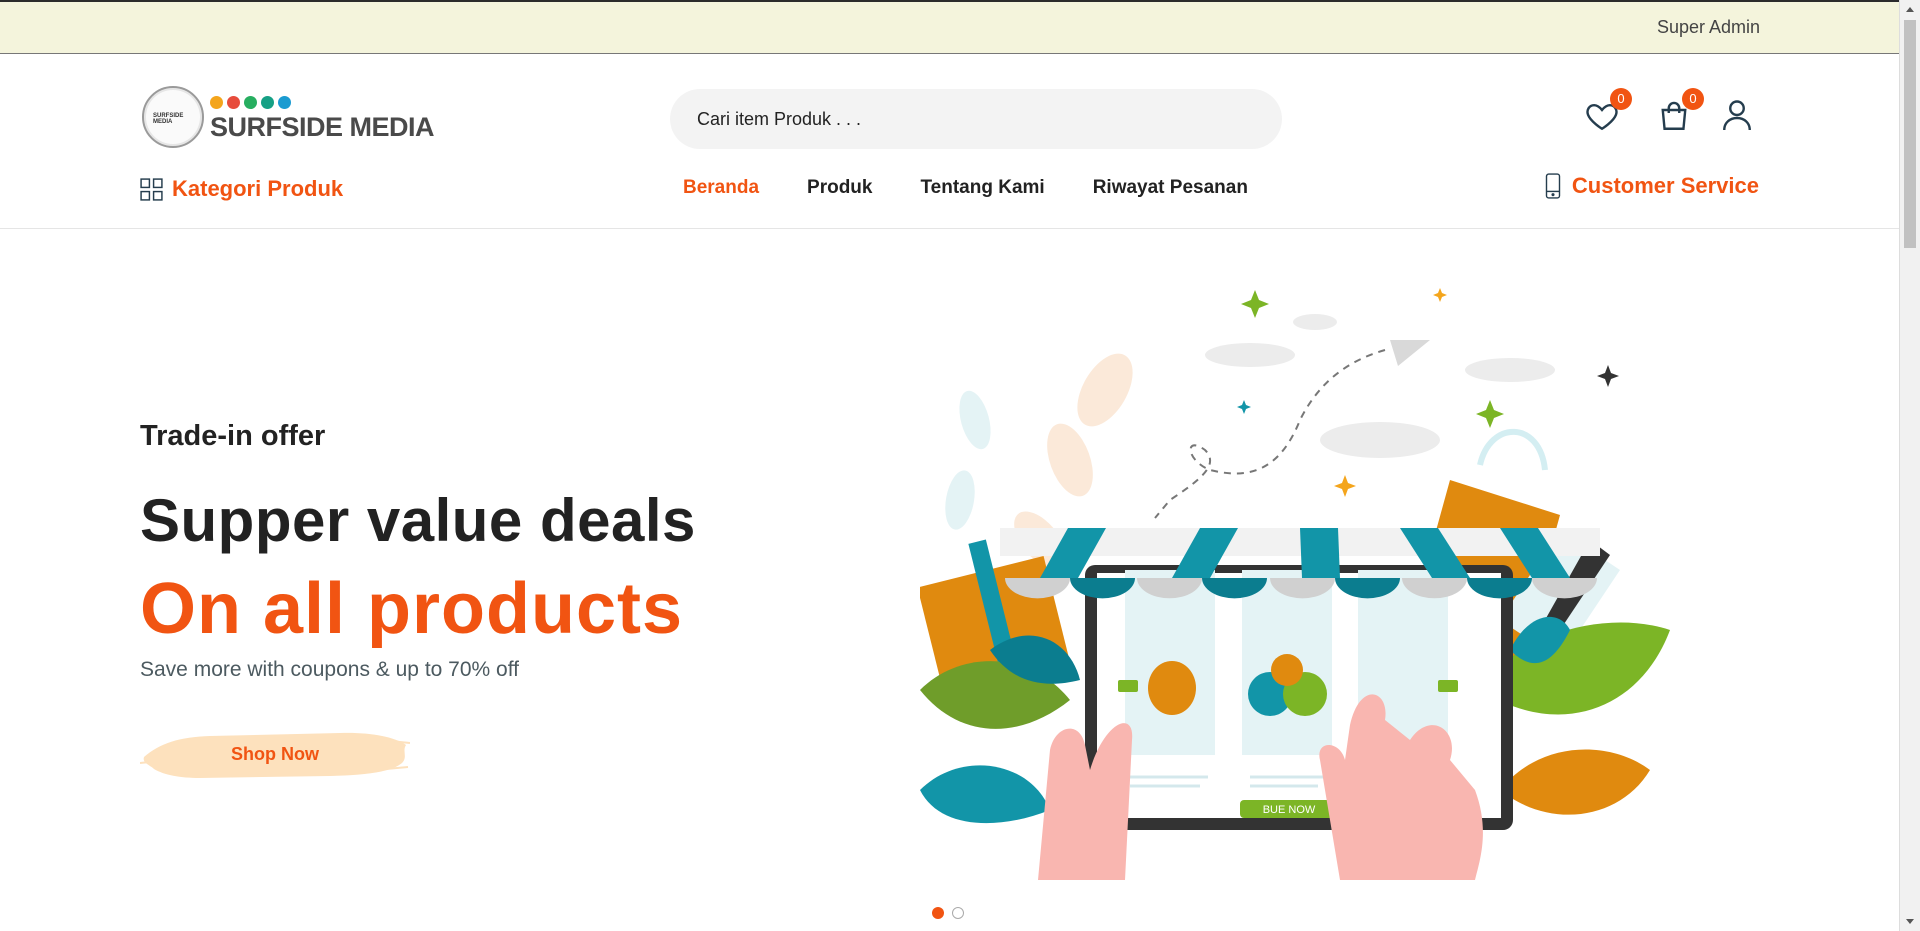  I want to click on logo-badge-text: SURFSIDE MEDIA, so click(168, 119).